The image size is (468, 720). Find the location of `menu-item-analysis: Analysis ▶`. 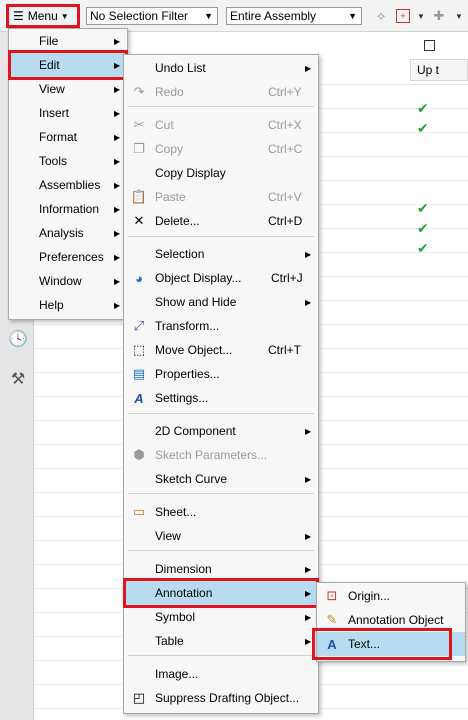

menu-item-analysis: Analysis ▶ is located at coordinates (68, 233).